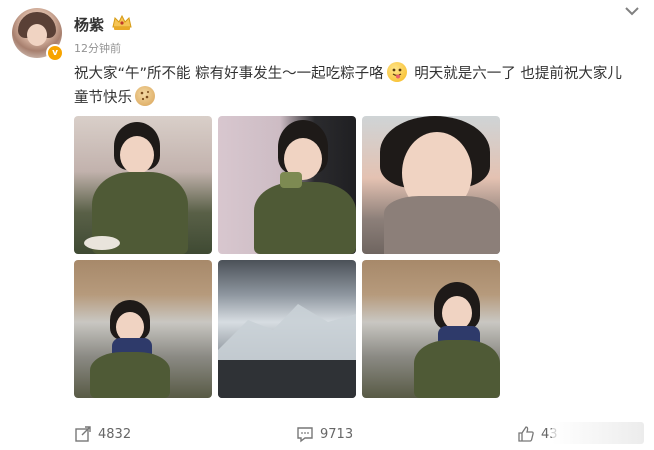 This screenshot has width=654, height=450. I want to click on share-button: 4832, so click(102, 434).